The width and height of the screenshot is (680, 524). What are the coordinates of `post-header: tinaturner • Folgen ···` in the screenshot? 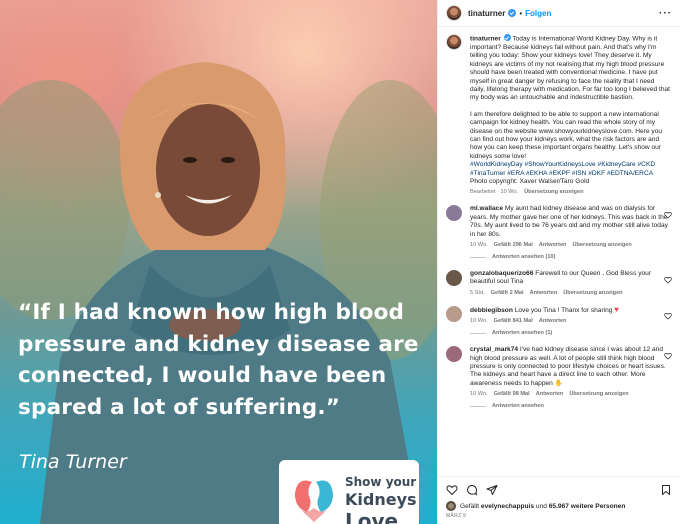 It's located at (559, 13).